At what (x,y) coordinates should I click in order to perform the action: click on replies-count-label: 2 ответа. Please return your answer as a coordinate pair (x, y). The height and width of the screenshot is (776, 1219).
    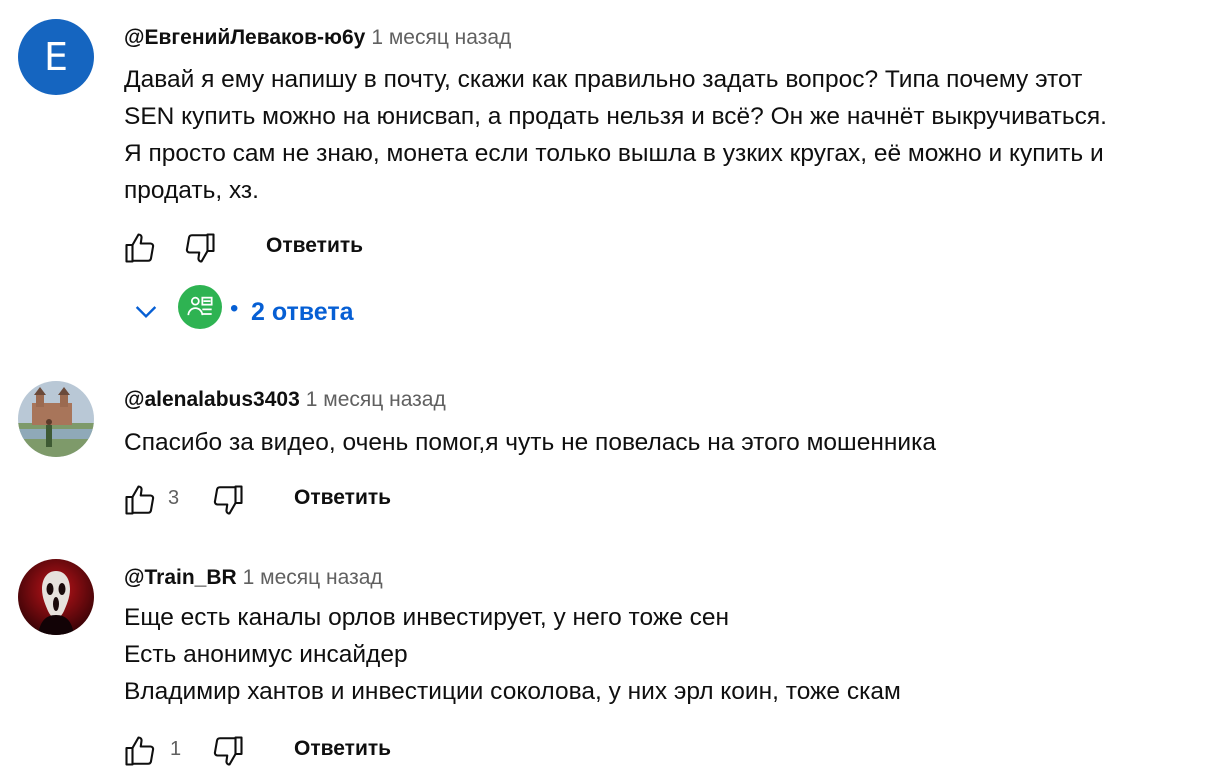
    Looking at the image, I should click on (302, 312).